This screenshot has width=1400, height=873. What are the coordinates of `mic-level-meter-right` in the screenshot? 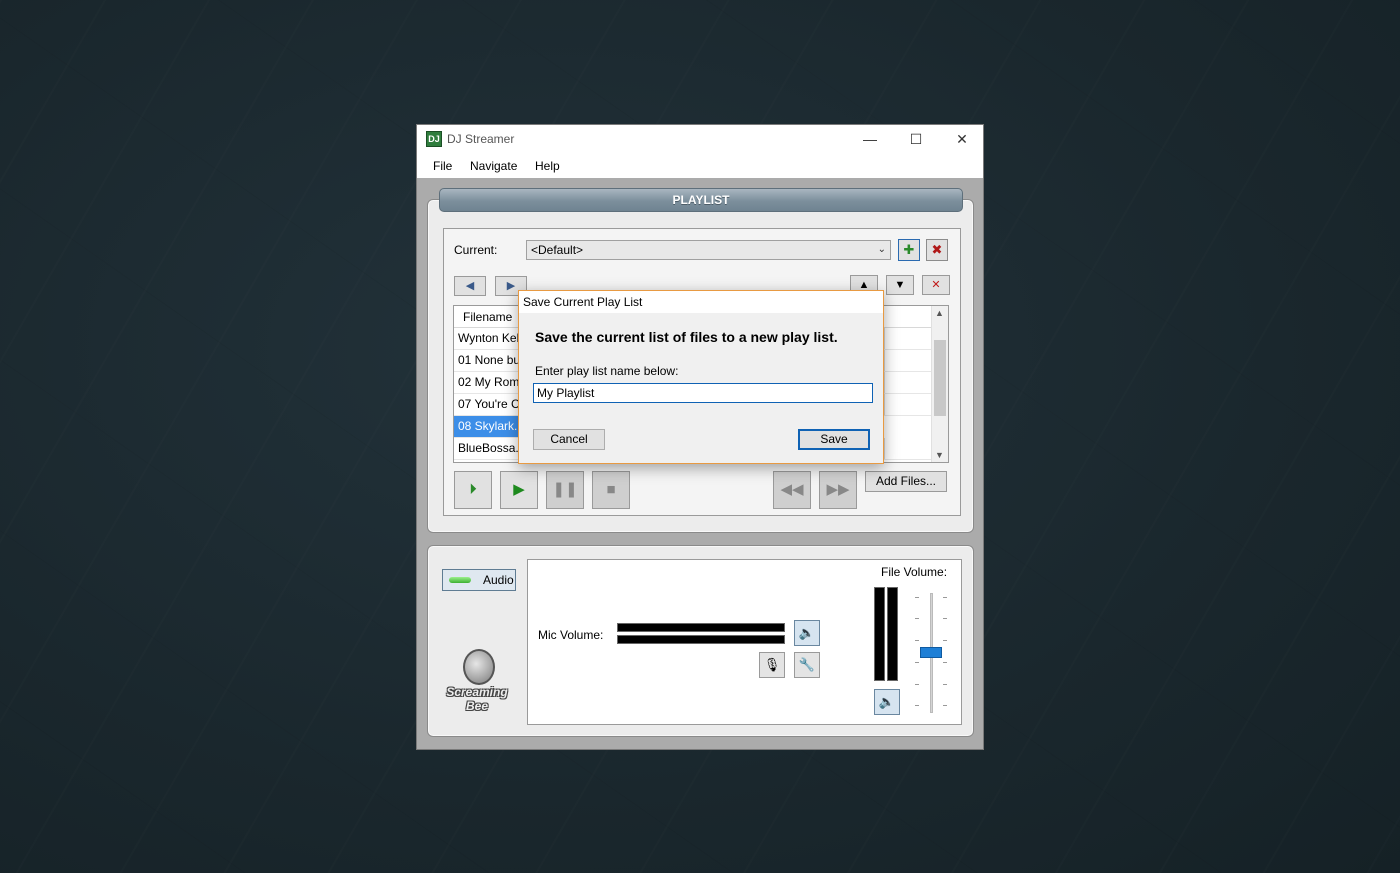 It's located at (701, 639).